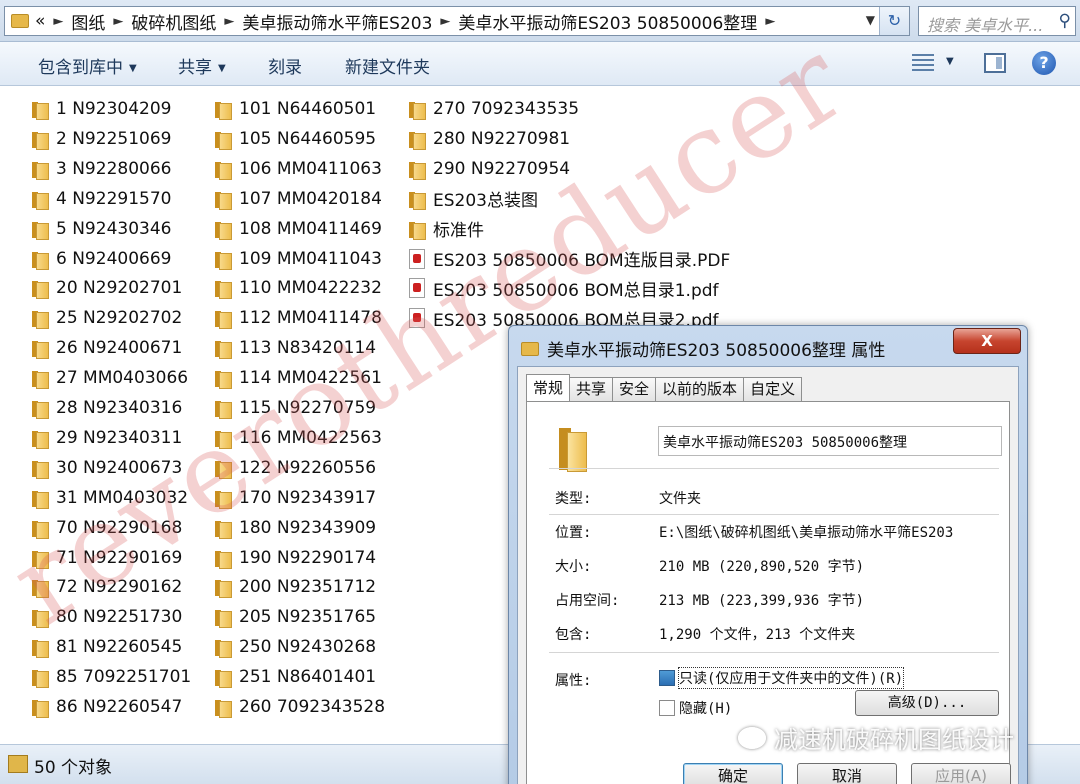 The height and width of the screenshot is (784, 1080). I want to click on folder-item: 2 N92251069, so click(101, 139).